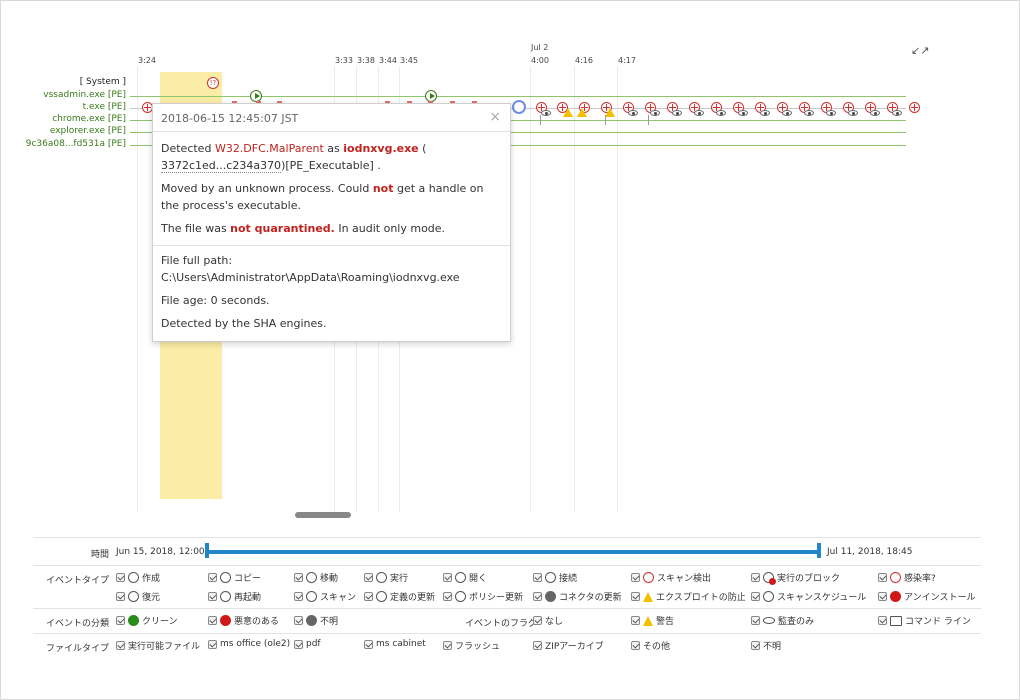 Image resolution: width=1020 pixels, height=700 pixels. I want to click on filter-ms-office: ms office (ole2), so click(249, 644).